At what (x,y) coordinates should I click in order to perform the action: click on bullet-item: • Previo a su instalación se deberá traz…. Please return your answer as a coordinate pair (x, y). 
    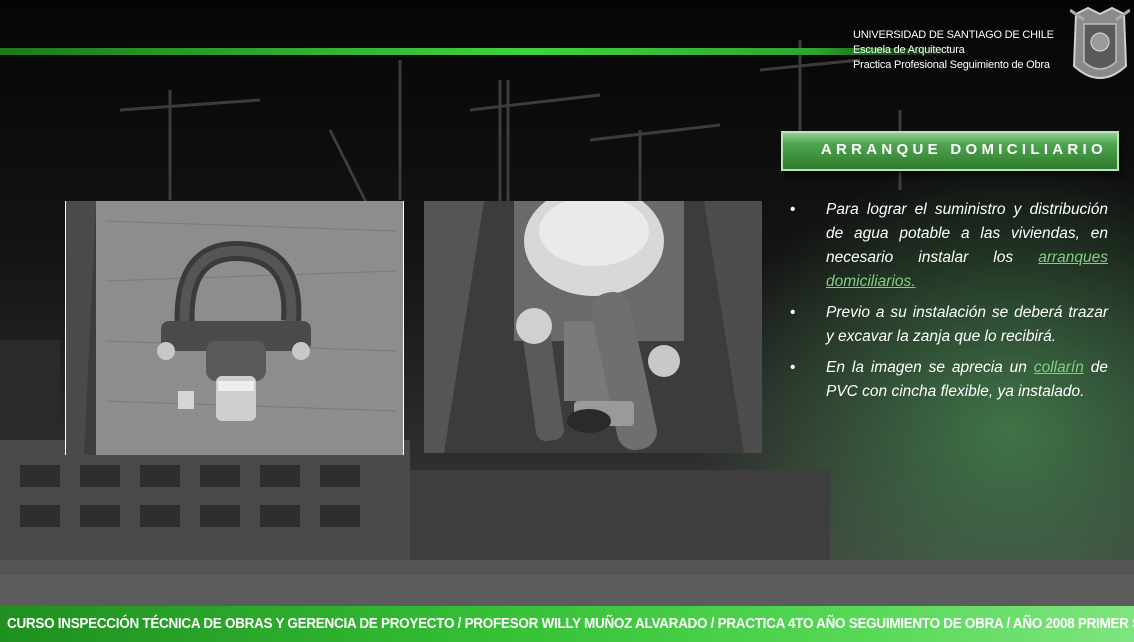
    Looking at the image, I should click on (949, 325).